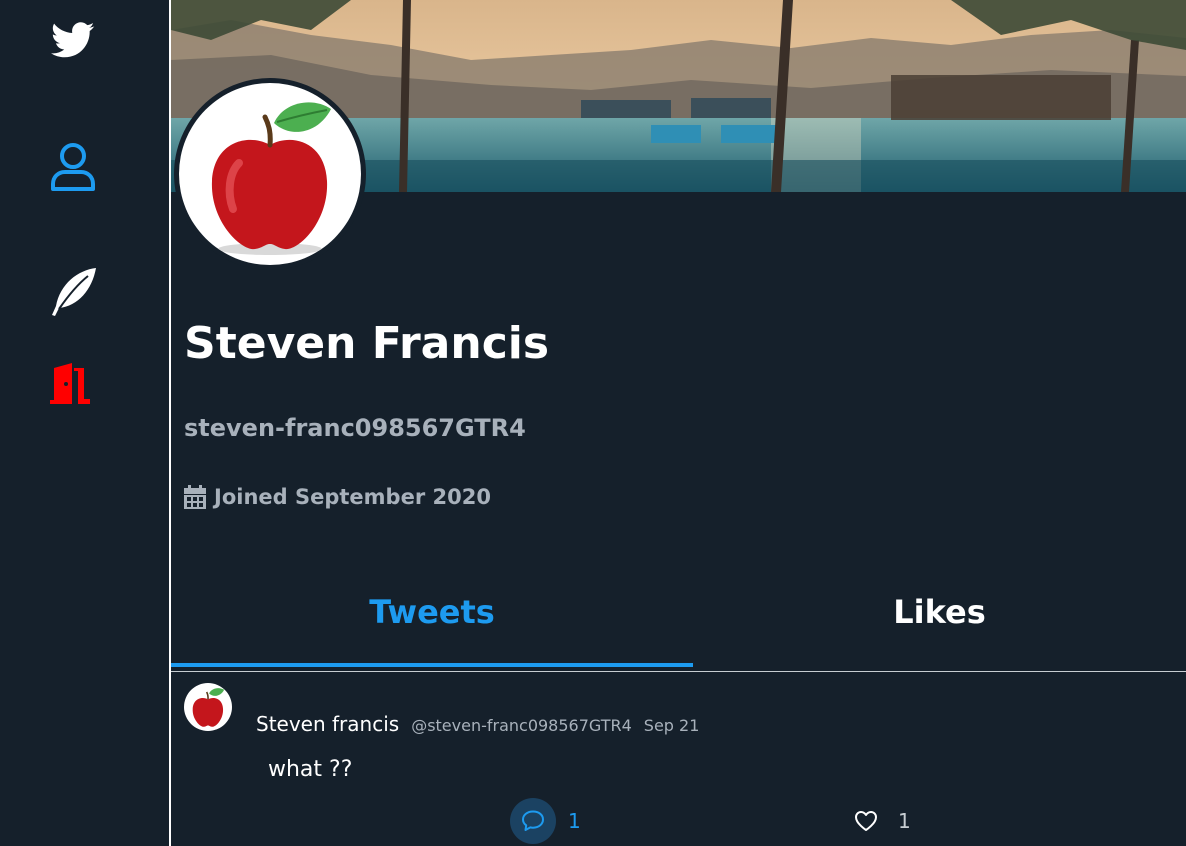  What do you see at coordinates (939, 621) in the screenshot?
I see `tab-likes: Likes` at bounding box center [939, 621].